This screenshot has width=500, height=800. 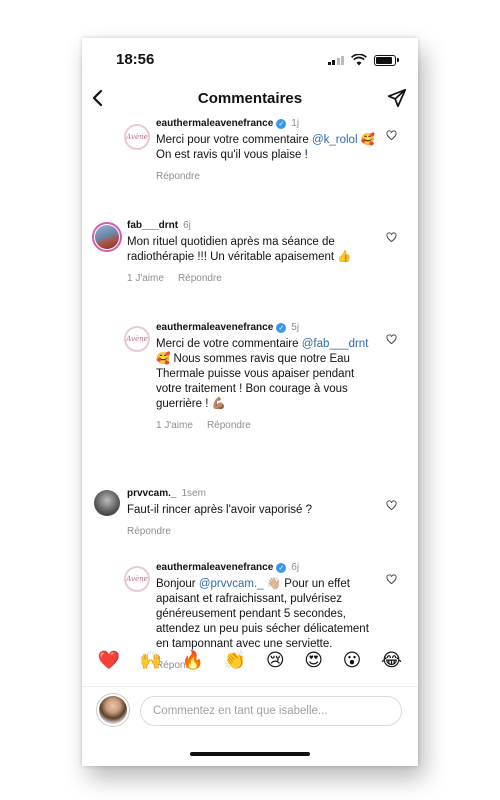 I want to click on emoji-heart: ❤️, so click(x=109, y=665).